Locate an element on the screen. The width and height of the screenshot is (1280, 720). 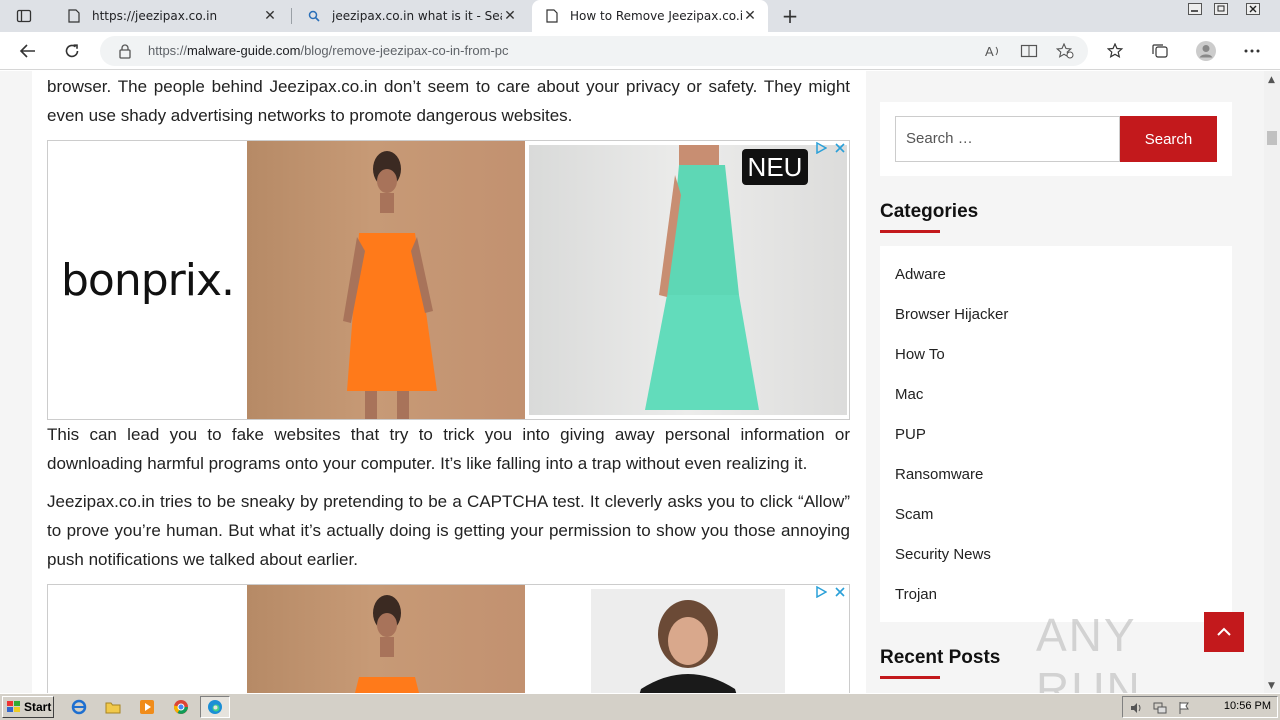
windows-taskbar: Start 10:56 PM is located at coordinates (640, 706).